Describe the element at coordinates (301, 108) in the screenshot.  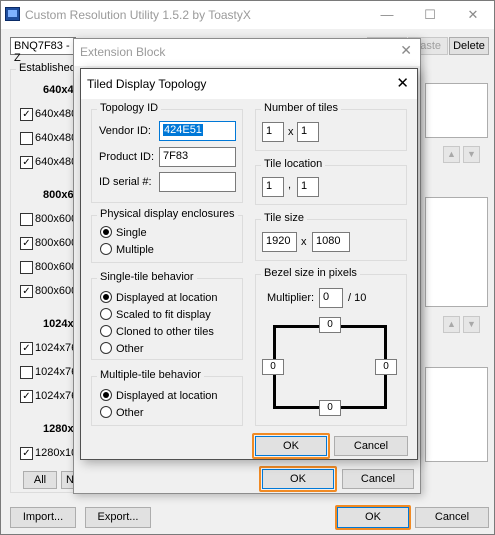
I see `number-of-tiles-label: Number of tiles` at that location.